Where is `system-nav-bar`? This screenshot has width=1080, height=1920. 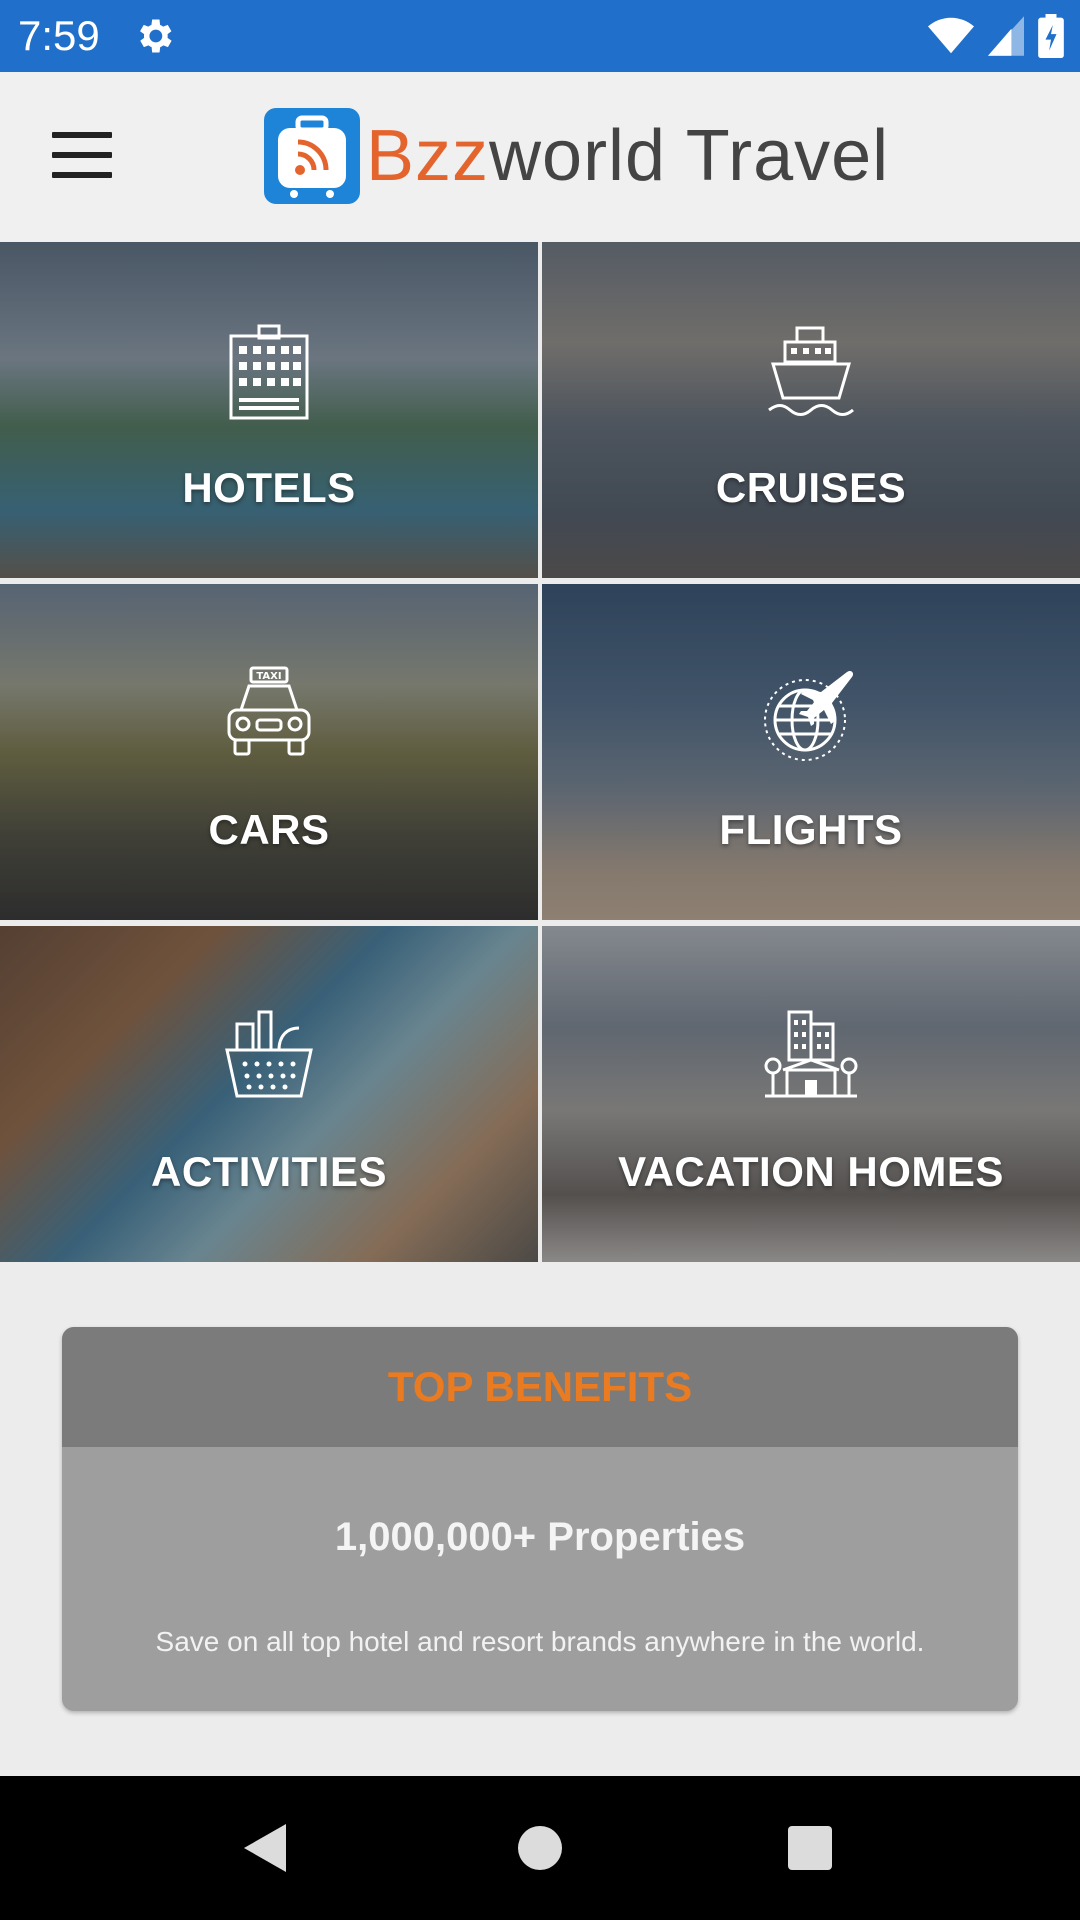 system-nav-bar is located at coordinates (540, 1848).